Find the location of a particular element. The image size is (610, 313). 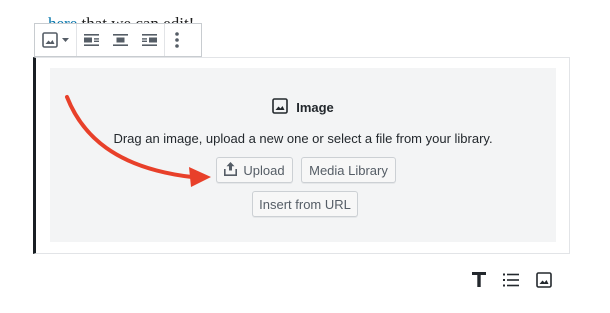

insert-from-url-label: Insert from URL is located at coordinates (305, 204).